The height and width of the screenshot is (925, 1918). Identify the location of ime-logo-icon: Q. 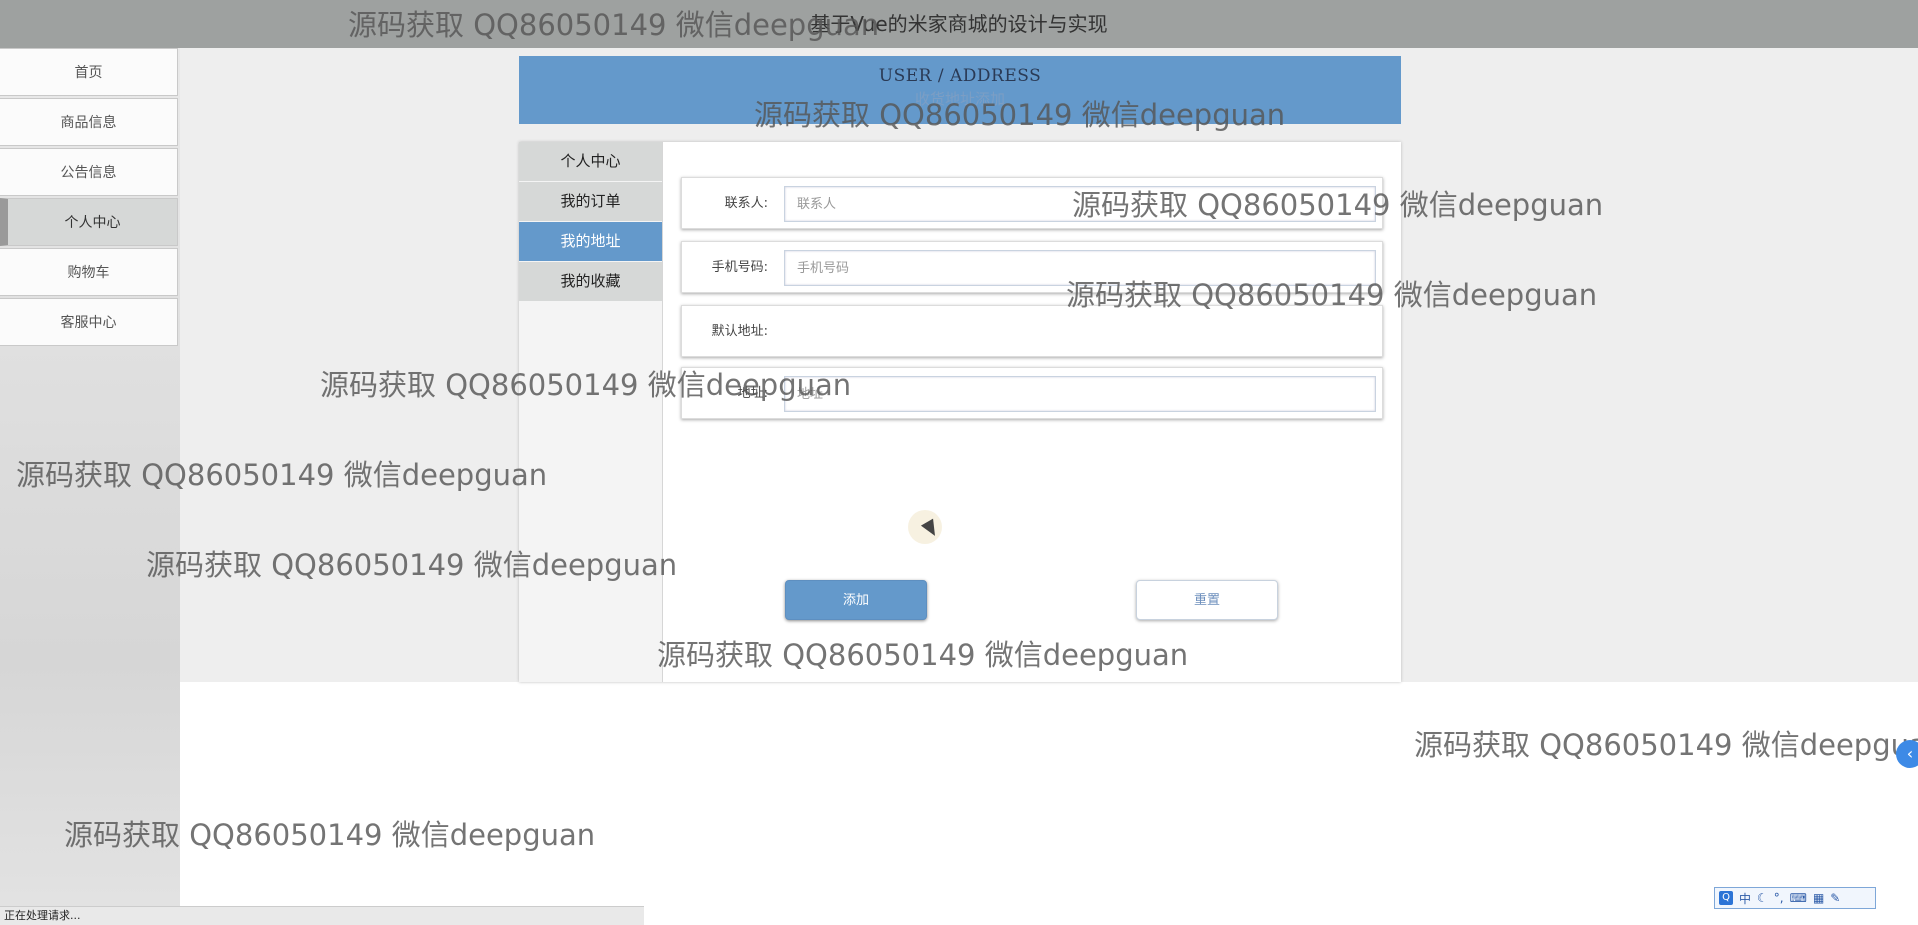
(1726, 898).